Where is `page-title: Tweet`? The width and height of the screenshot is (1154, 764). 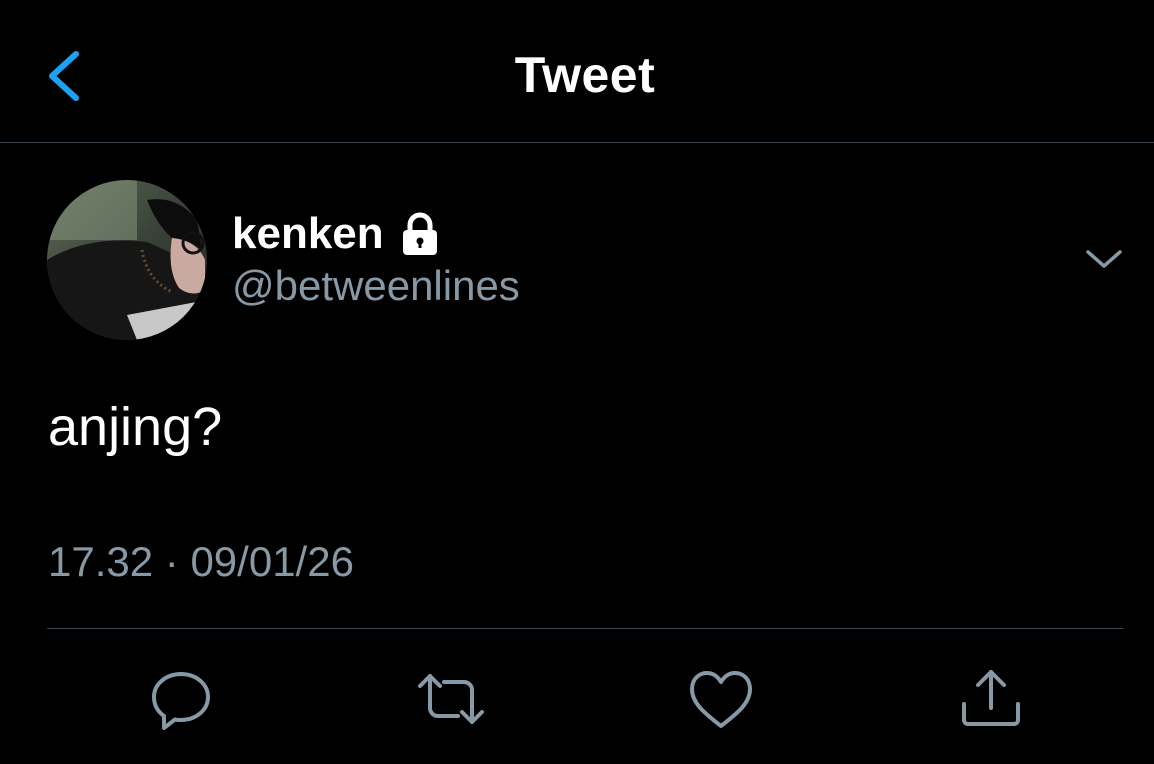 page-title: Tweet is located at coordinates (585, 75).